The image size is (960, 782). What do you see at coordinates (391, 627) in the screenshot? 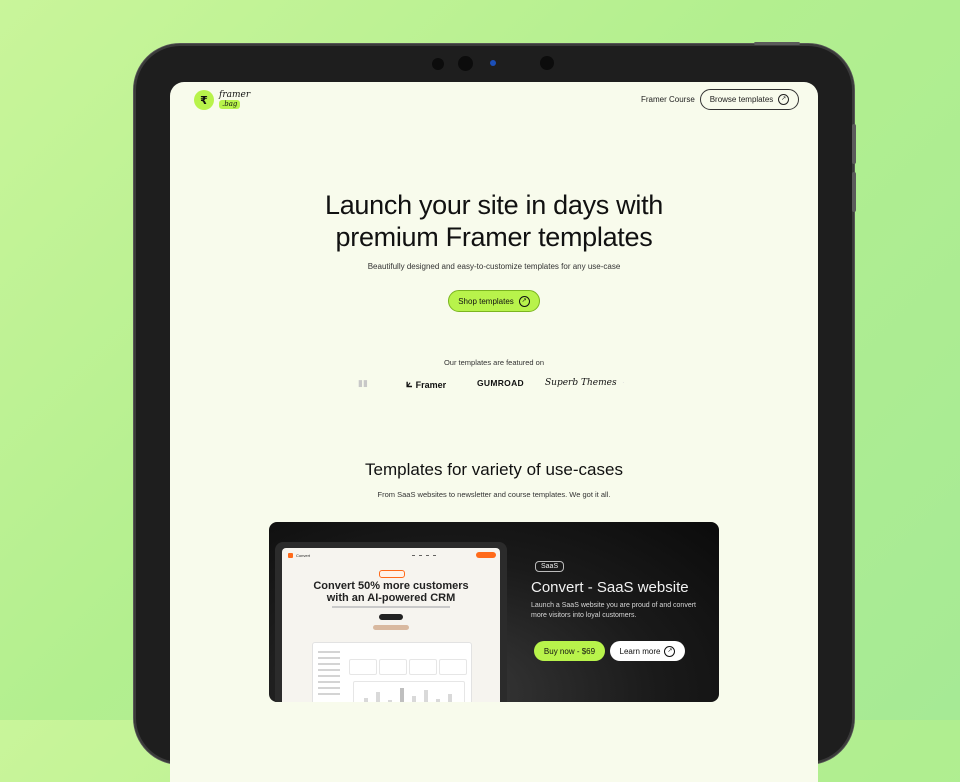
I see `preview-avatars` at bounding box center [391, 627].